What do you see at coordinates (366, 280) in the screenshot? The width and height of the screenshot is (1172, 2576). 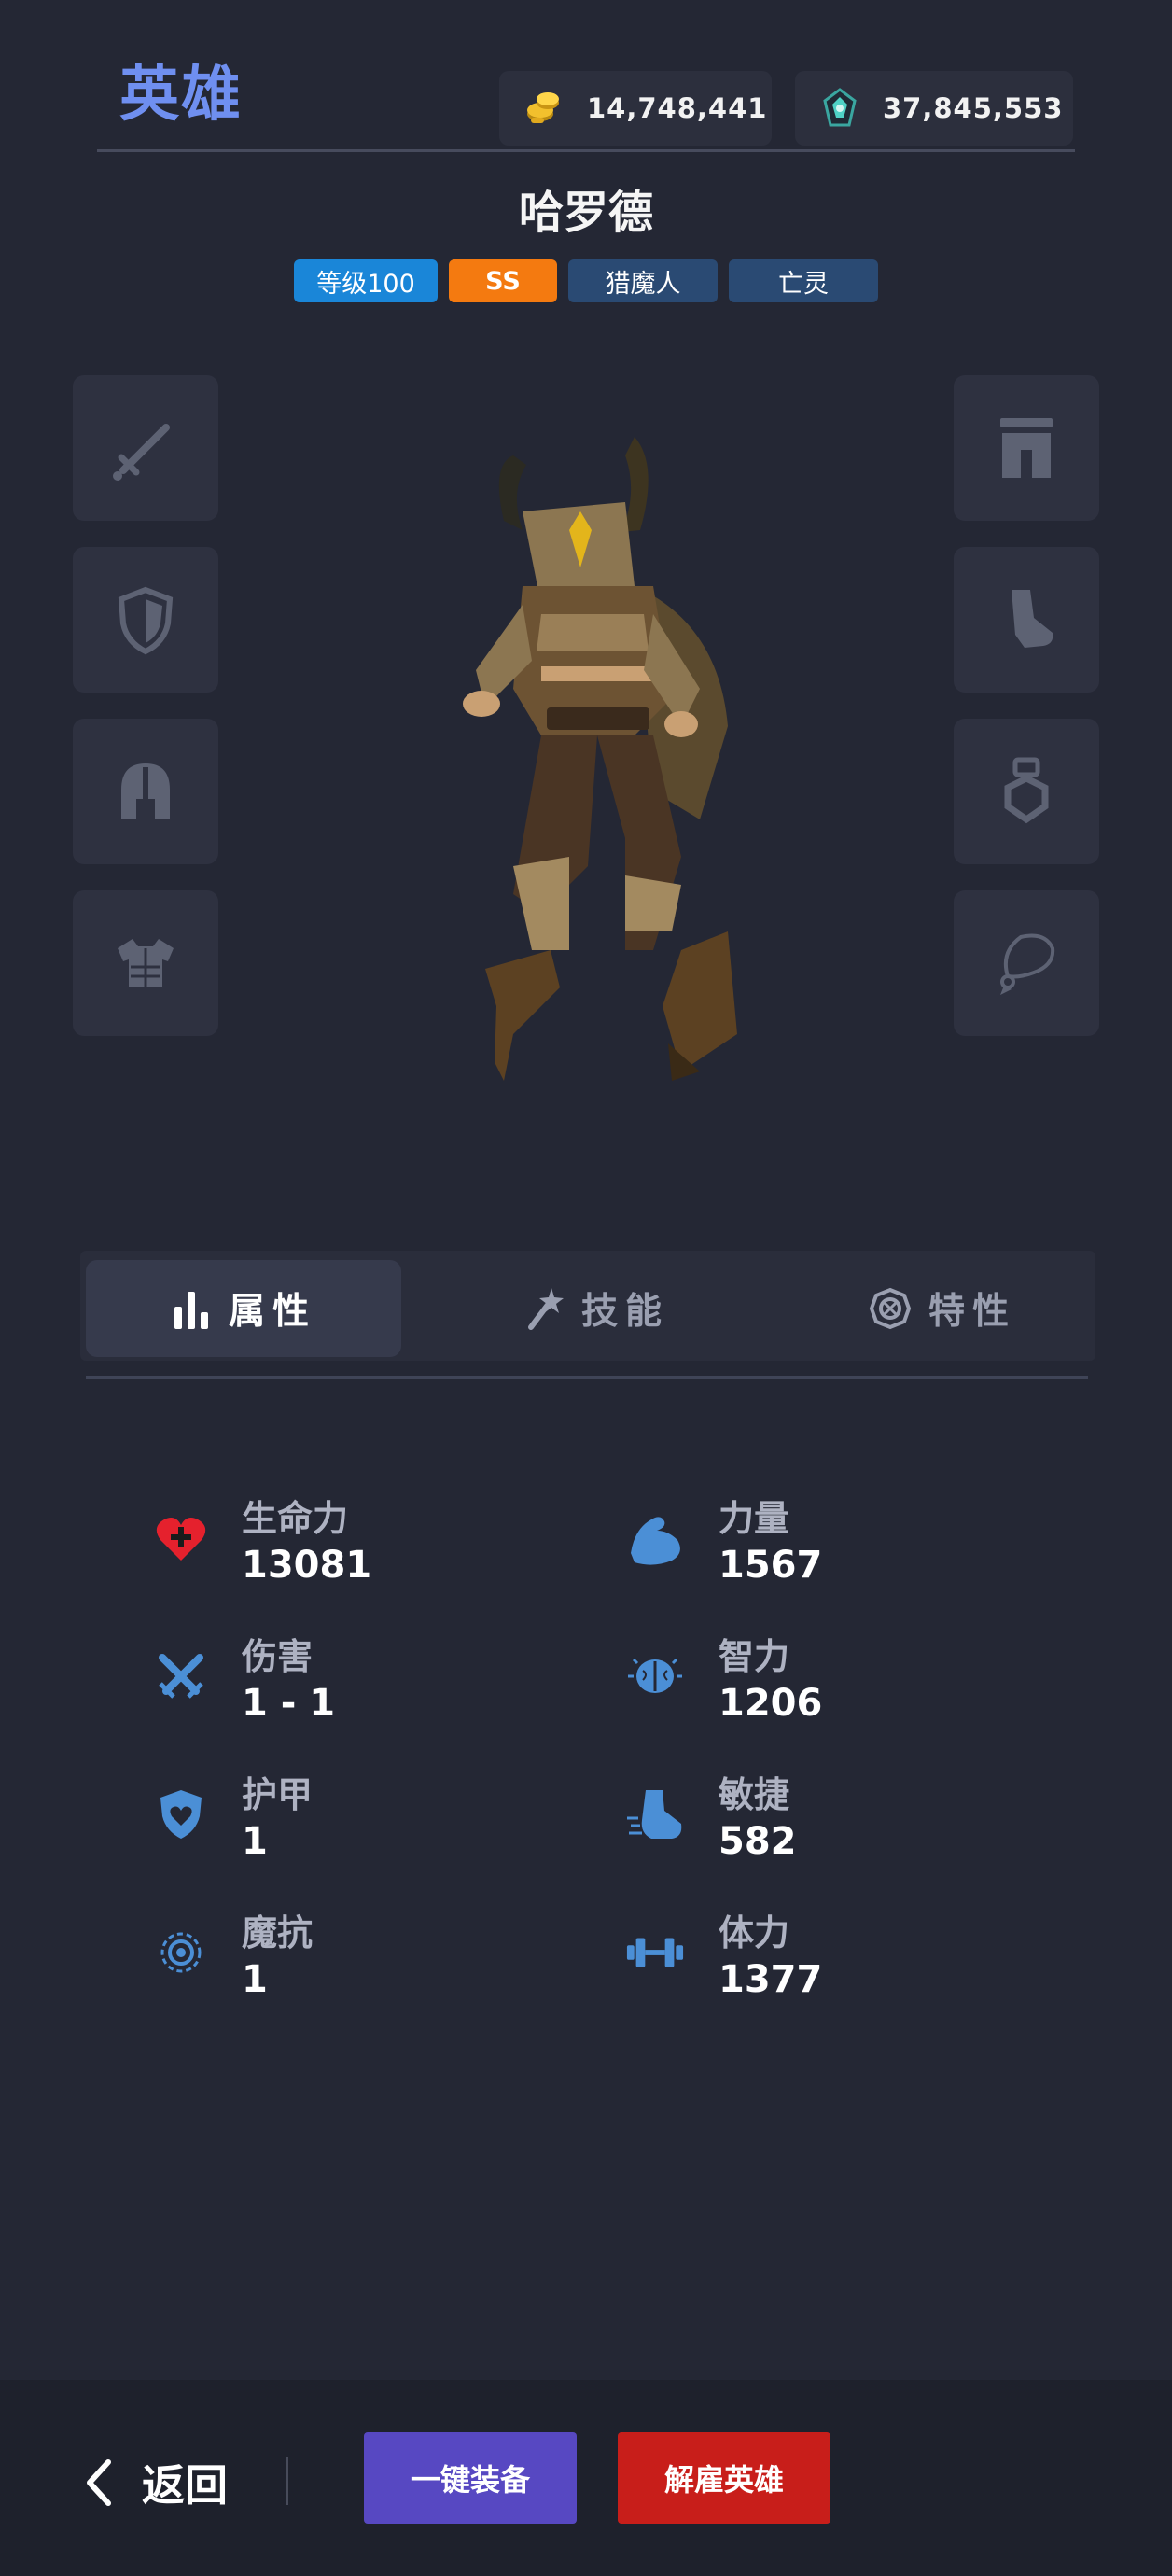 I see `level-tag: 等级100` at bounding box center [366, 280].